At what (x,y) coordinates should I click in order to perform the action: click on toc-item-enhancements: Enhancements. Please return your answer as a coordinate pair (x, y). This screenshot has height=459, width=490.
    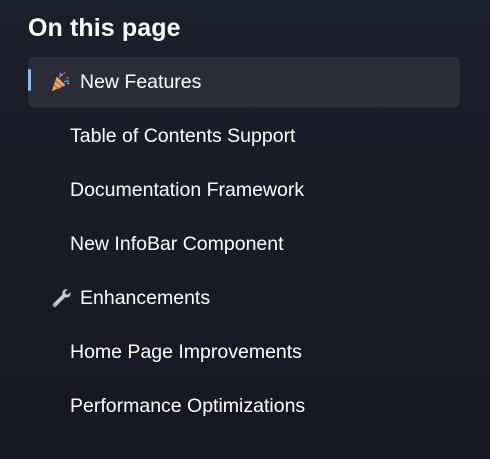
    Looking at the image, I should click on (244, 298).